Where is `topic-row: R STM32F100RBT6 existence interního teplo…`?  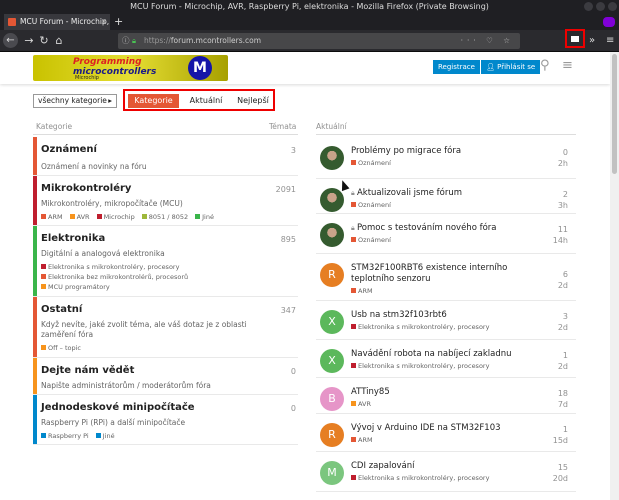
topic-row: R STM32F100RBT6 existence interního teplo… is located at coordinates (446, 277).